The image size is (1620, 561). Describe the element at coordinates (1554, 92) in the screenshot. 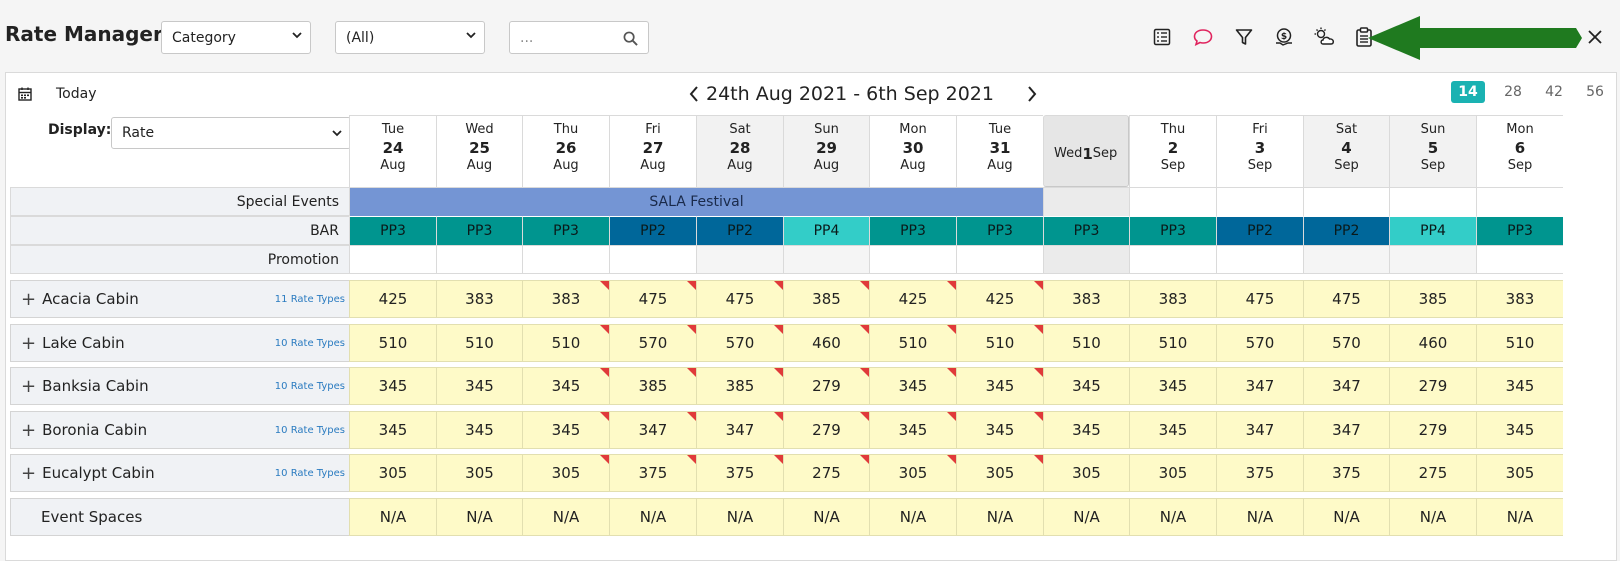

I see `day-option-42: 42` at that location.